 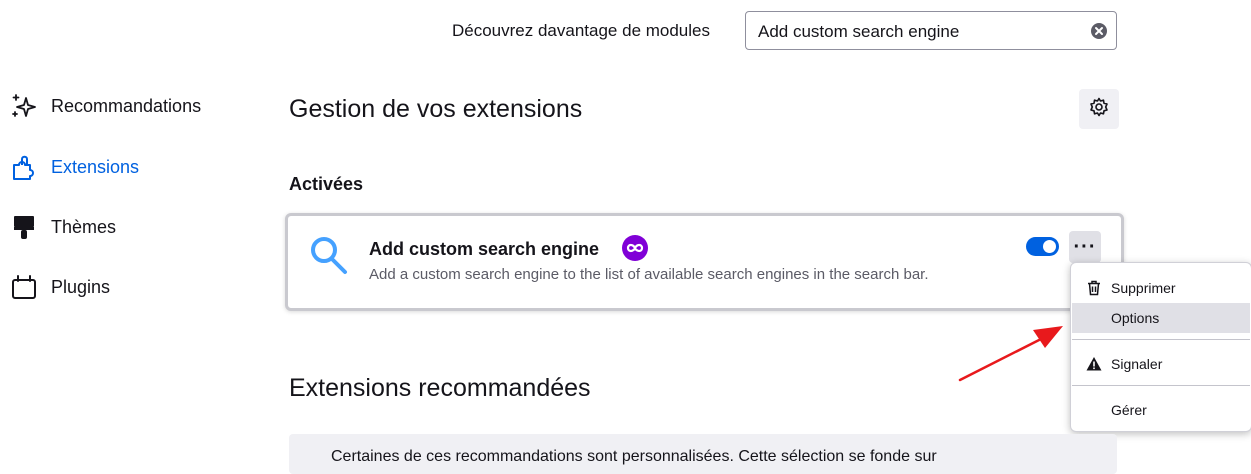 I want to click on extension-context-menu: Supprimer Options Signaler Gérer, so click(x=1160, y=347).